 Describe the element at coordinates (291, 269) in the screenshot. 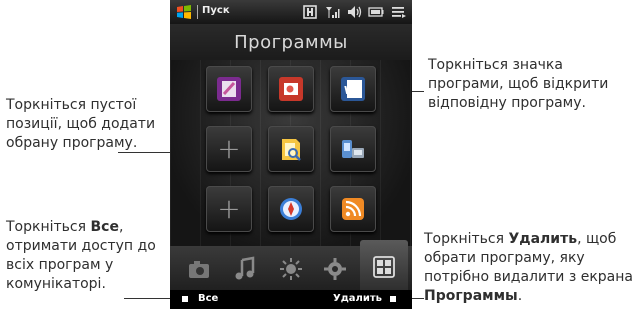

I see `weather-icon` at that location.